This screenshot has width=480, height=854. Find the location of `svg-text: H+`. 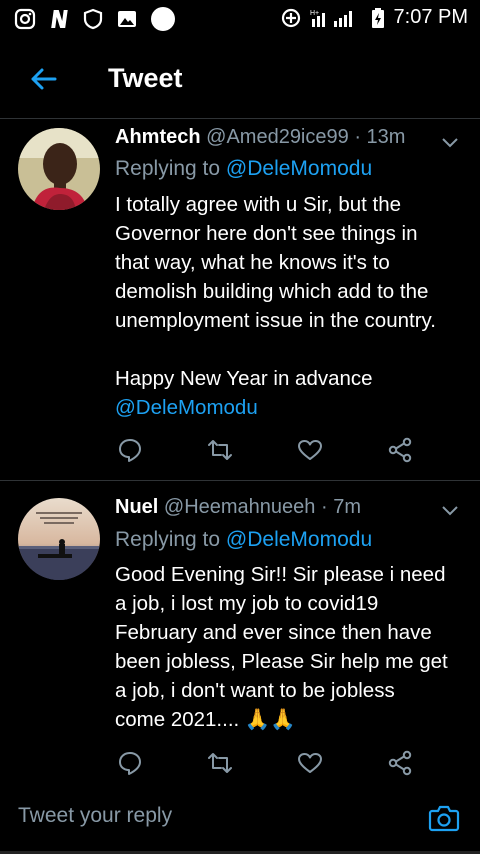

svg-text: H+ is located at coordinates (314, 13).